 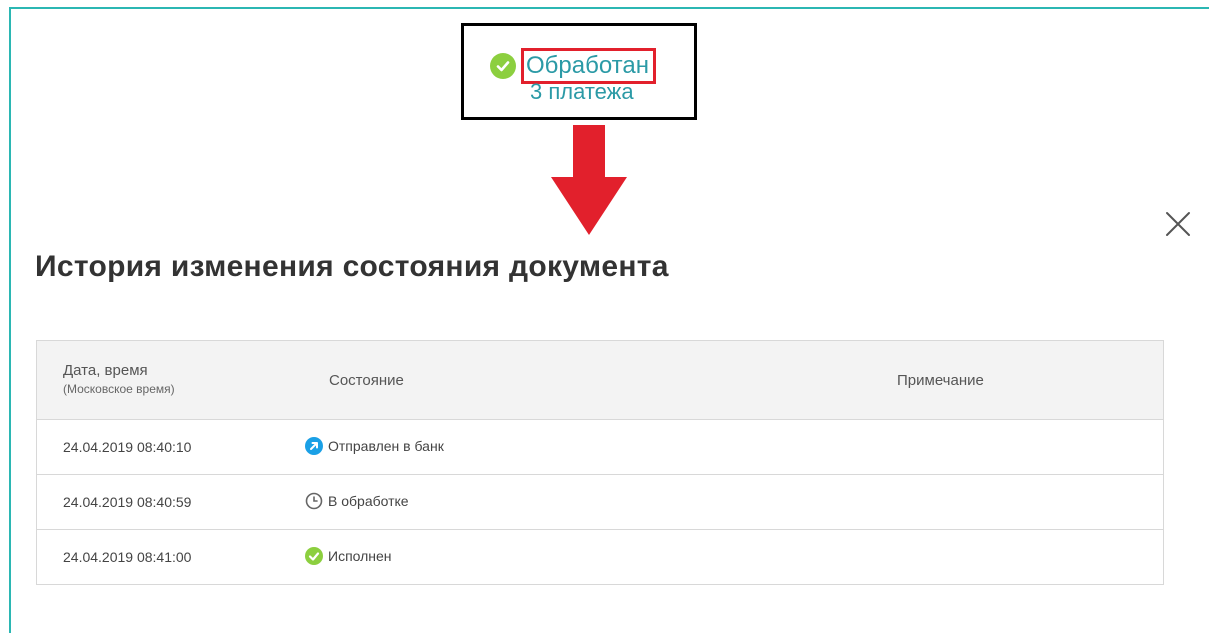 What do you see at coordinates (368, 501) in the screenshot?
I see `row-state-label: В обработке` at bounding box center [368, 501].